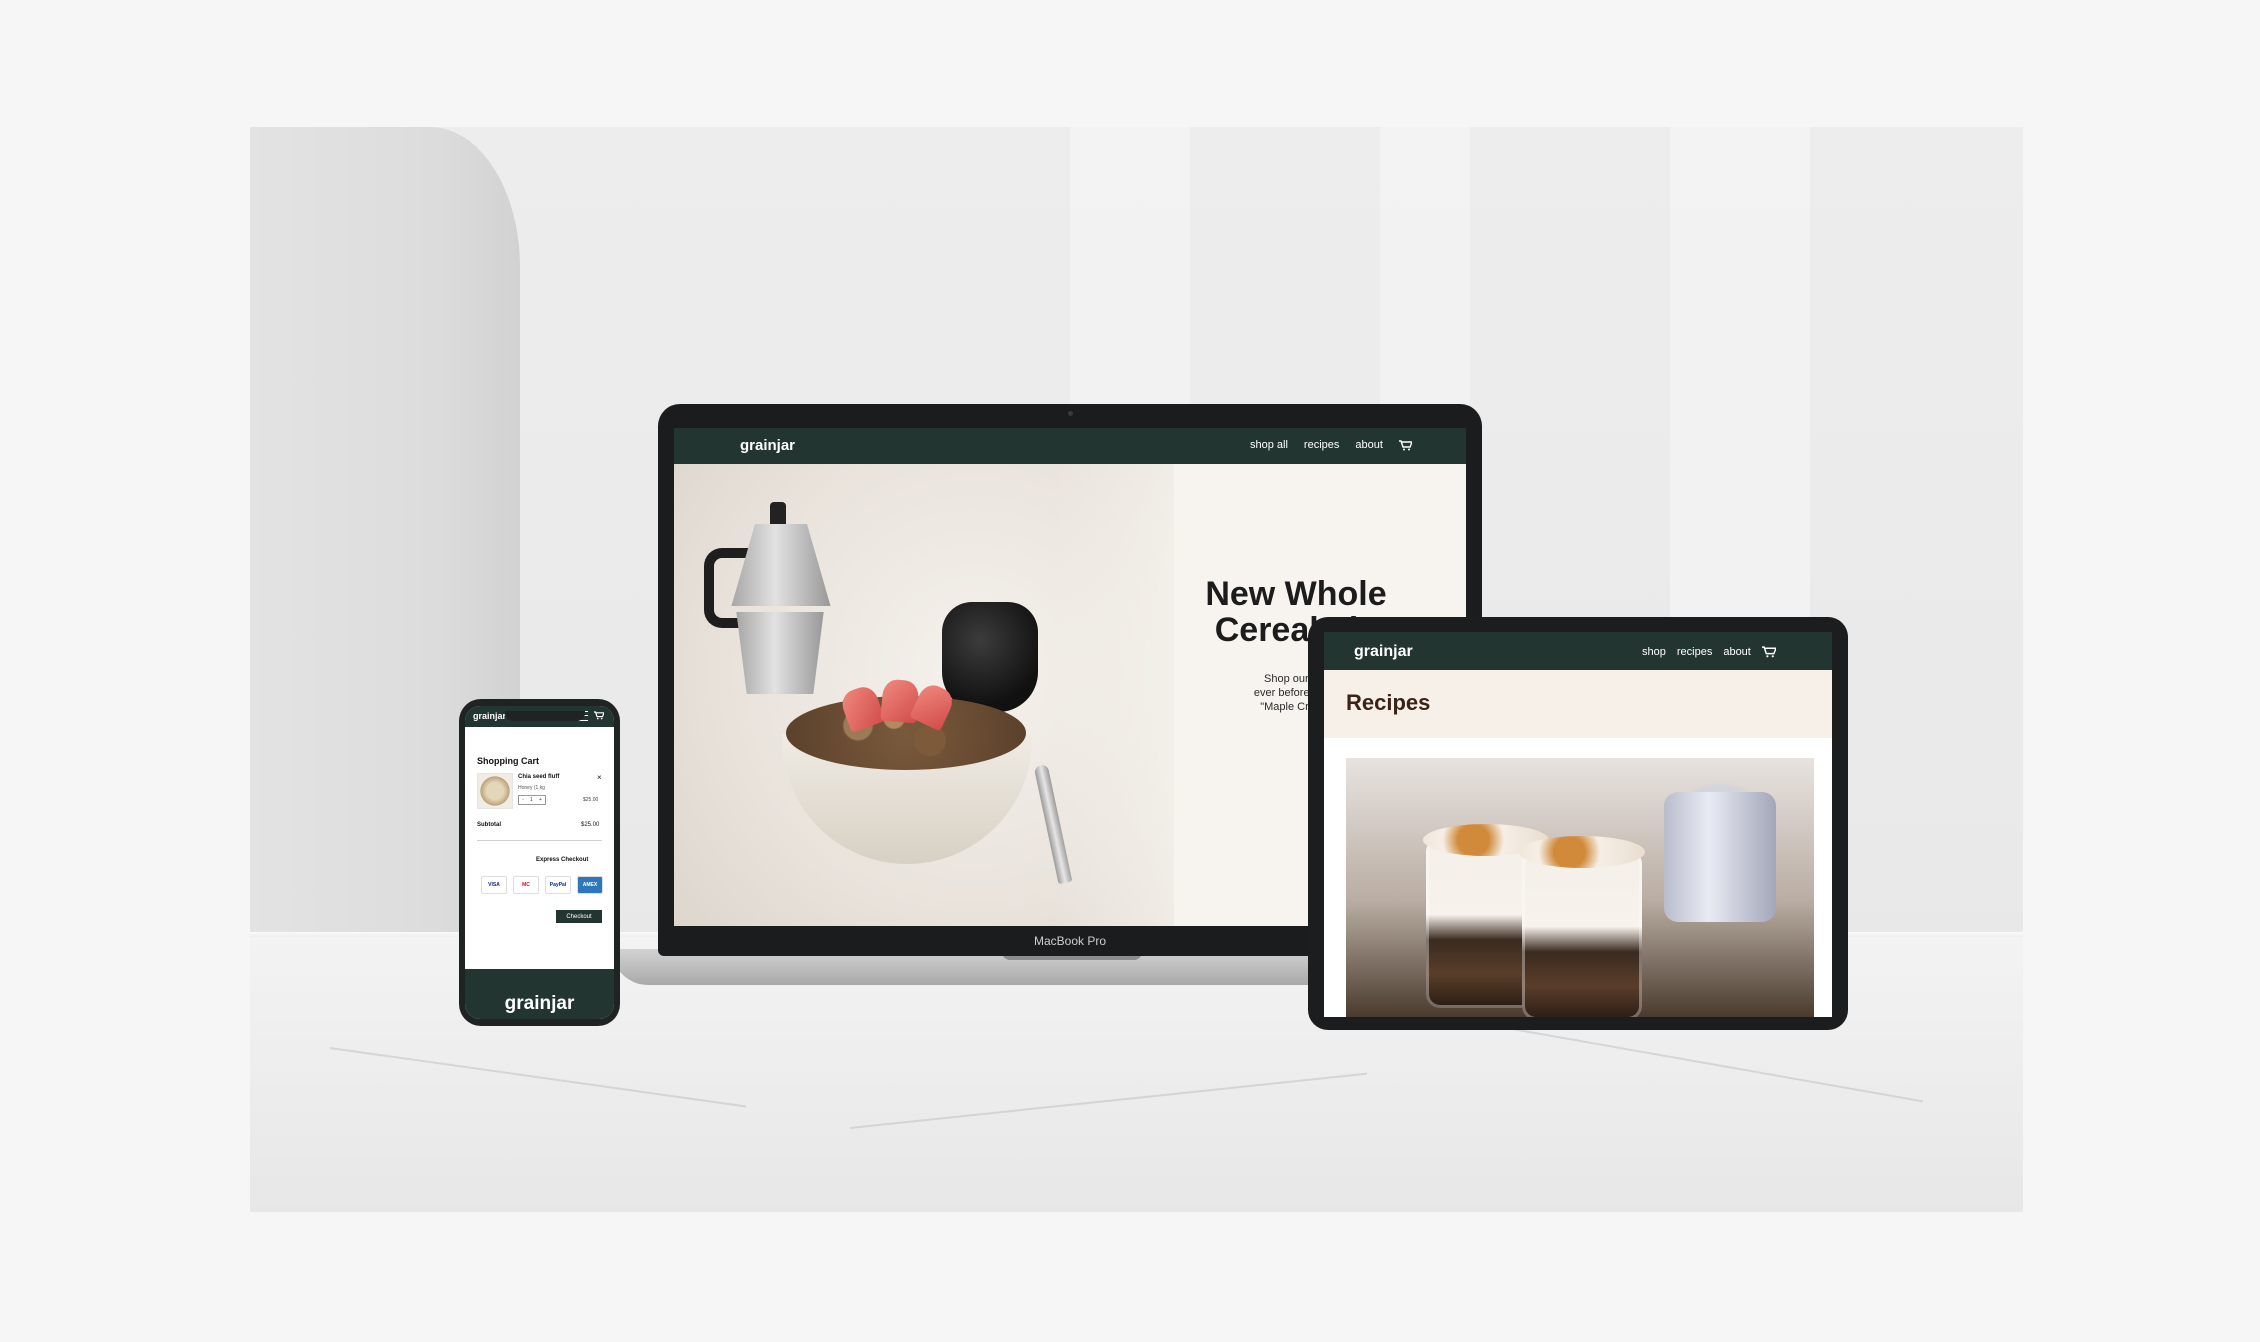 This screenshot has height=1342, width=2260. I want to click on camera-icon, so click(1070, 413).